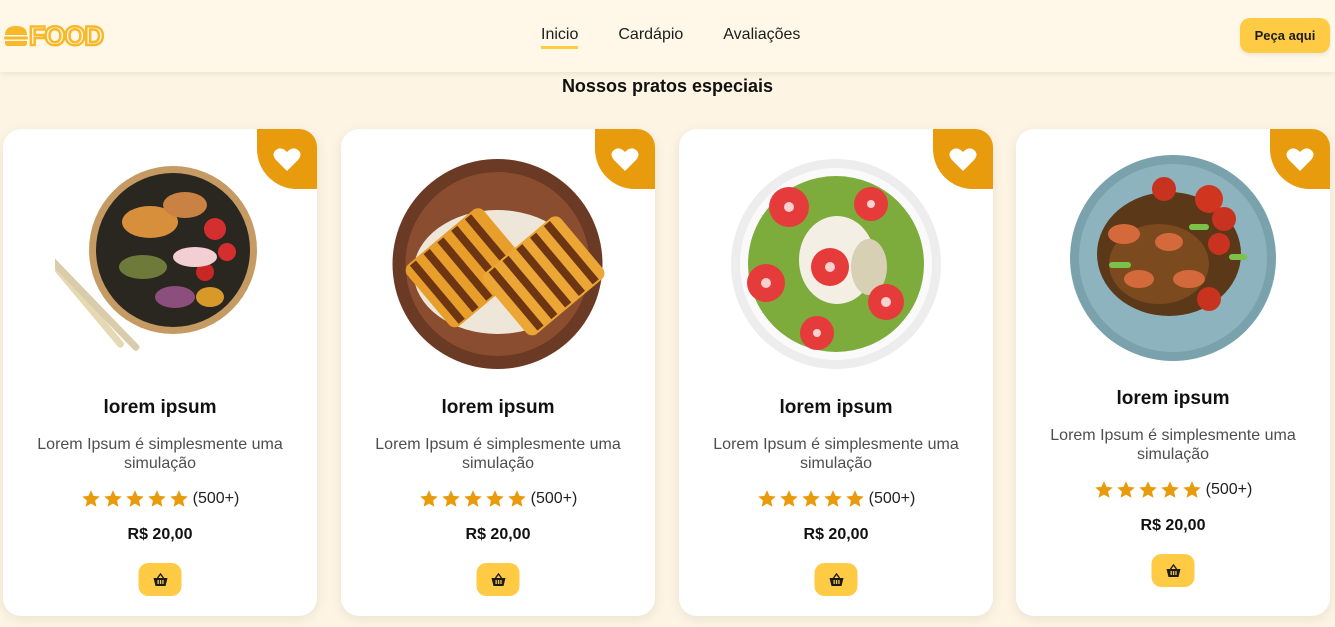  Describe the element at coordinates (67, 36) in the screenshot. I see `logo-text: FOOD` at that location.